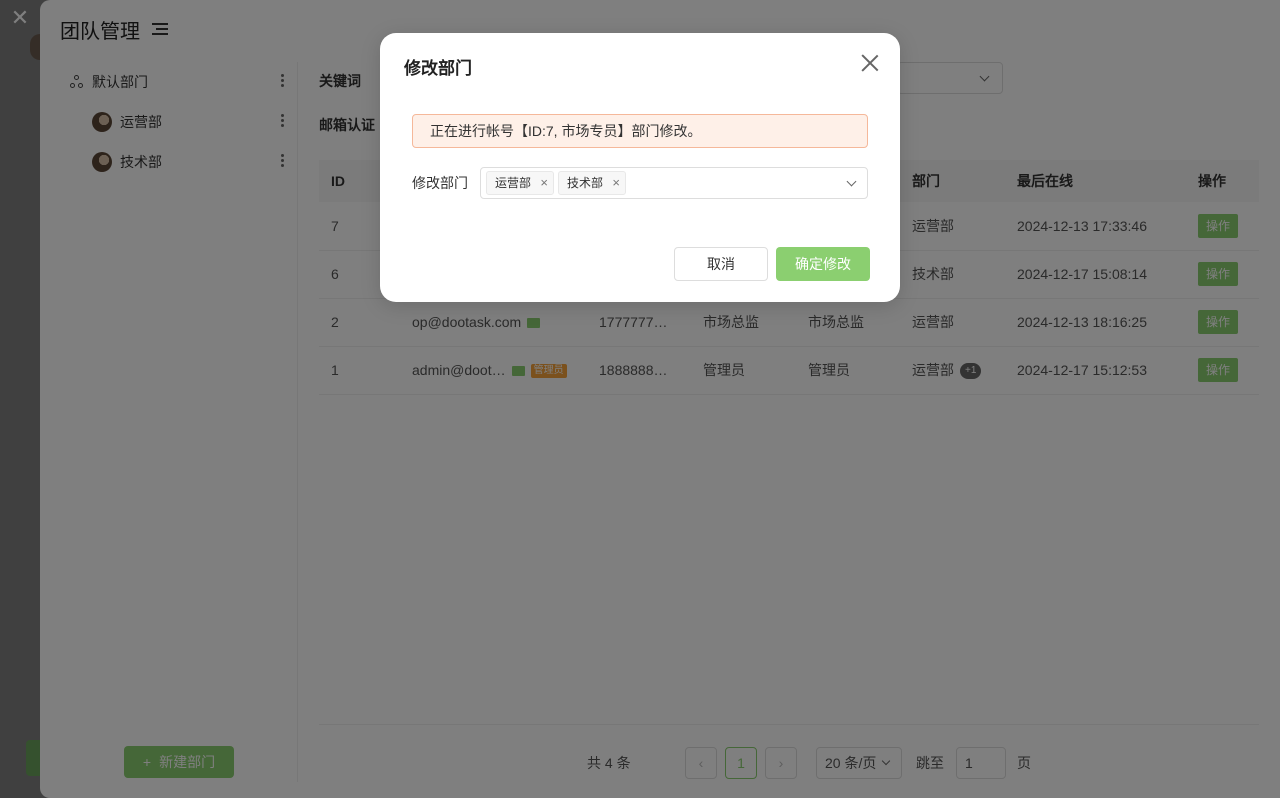 The height and width of the screenshot is (798, 1280). I want to click on cancel-button: 取消, so click(721, 264).